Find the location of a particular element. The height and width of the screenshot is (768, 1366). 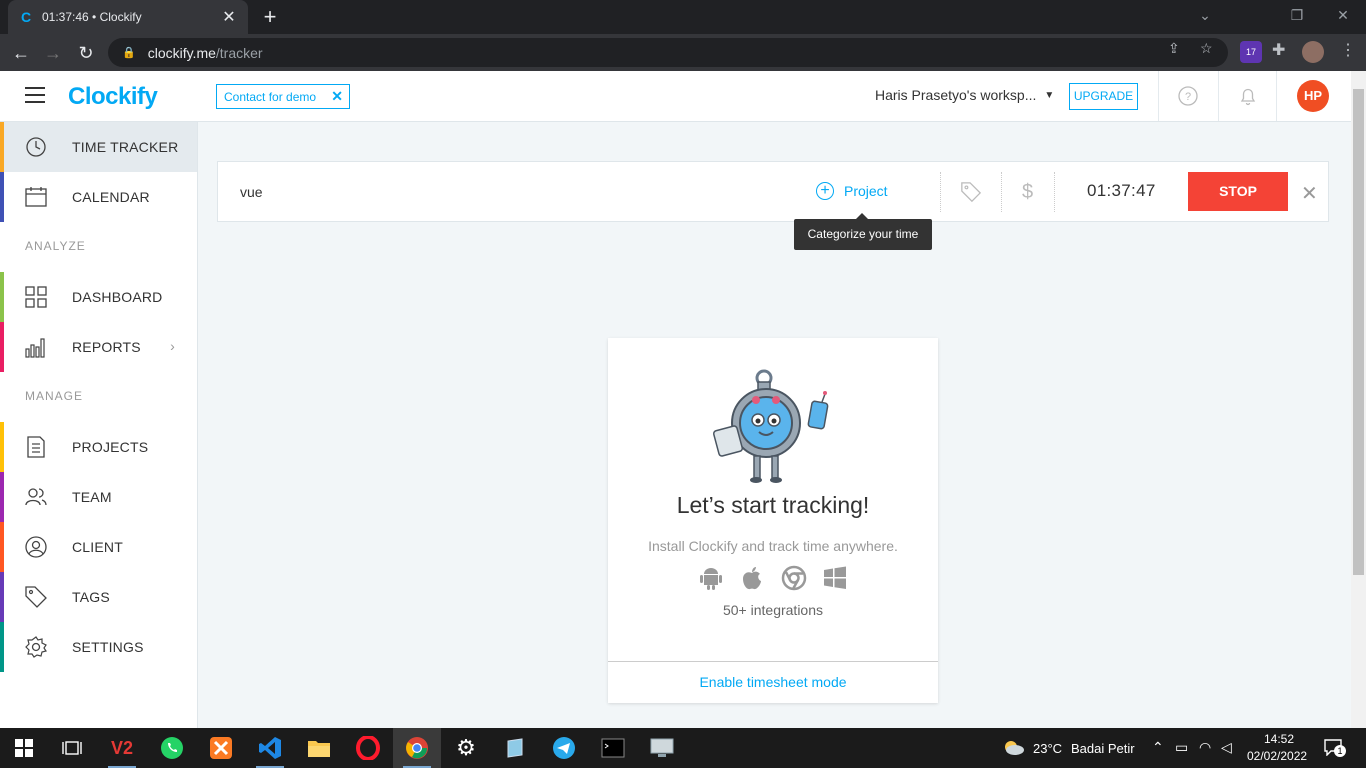

sidebar-item-team: TEAM is located at coordinates (98, 497).